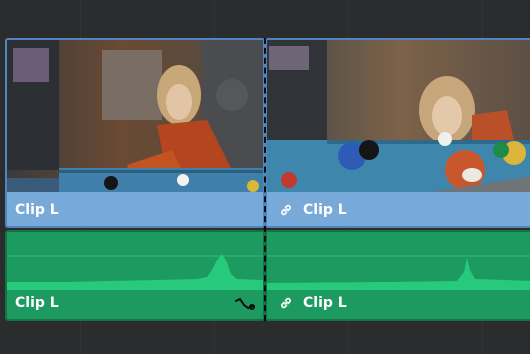  Describe the element at coordinates (246, 304) in the screenshot. I see `audio-fade-curve-icon` at that location.